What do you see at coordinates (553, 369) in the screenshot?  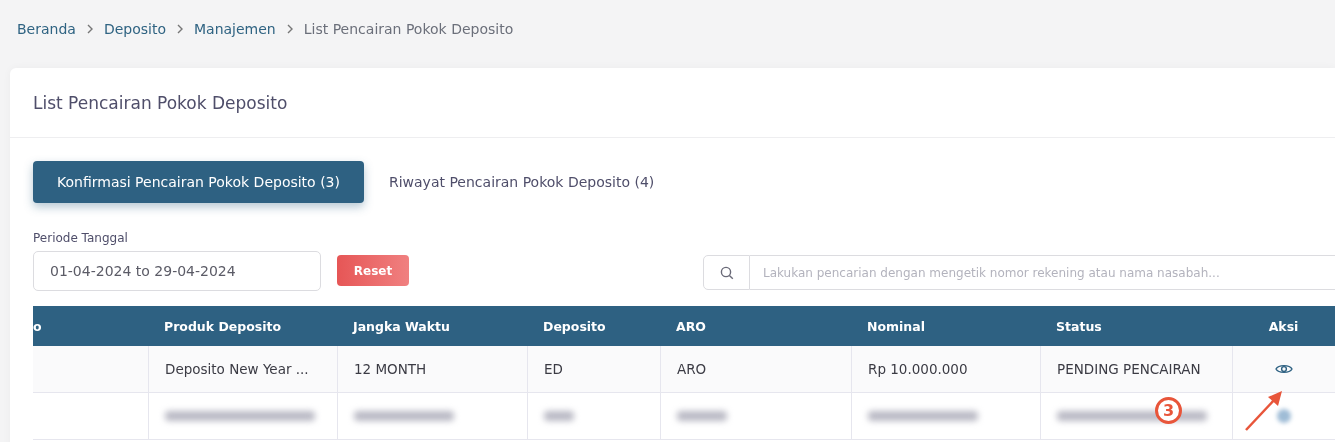 I see `table-cell: ED` at bounding box center [553, 369].